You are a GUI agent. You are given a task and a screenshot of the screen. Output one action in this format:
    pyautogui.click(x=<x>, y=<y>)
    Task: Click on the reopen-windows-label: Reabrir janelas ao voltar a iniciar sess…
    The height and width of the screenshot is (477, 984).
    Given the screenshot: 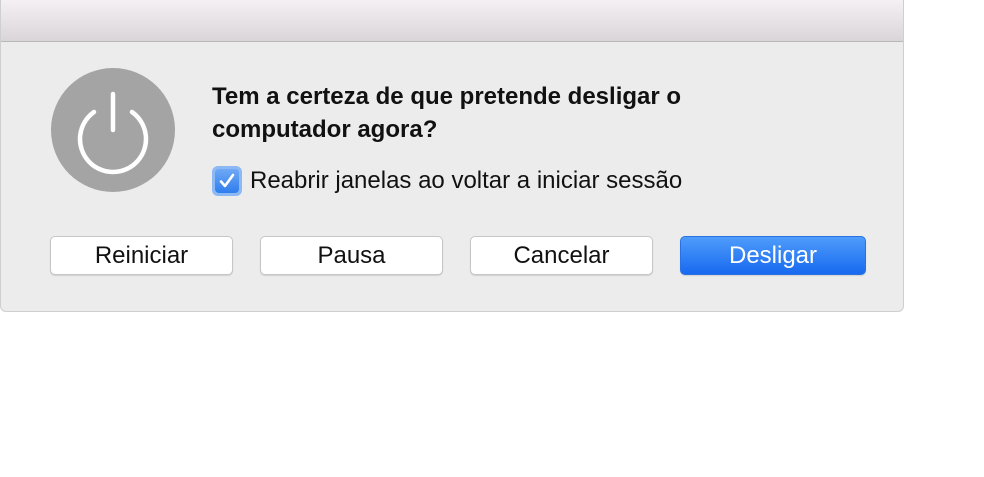 What is the action you would take?
    pyautogui.click(x=466, y=181)
    